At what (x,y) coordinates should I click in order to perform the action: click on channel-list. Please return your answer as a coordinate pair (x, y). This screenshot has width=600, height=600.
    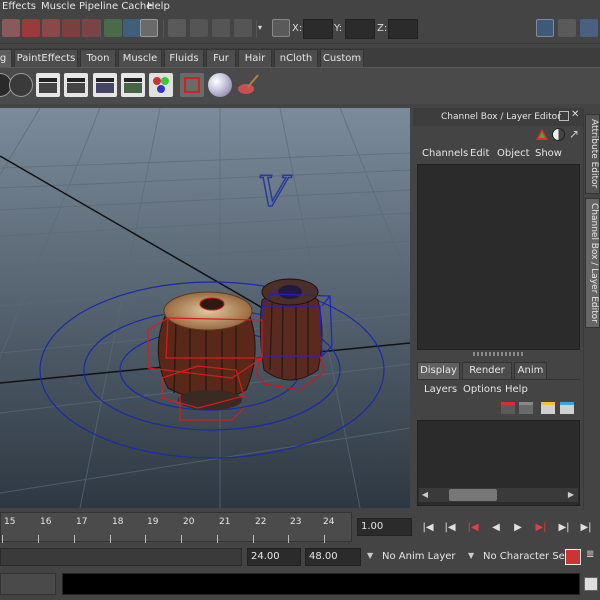
    Looking at the image, I should click on (498, 257).